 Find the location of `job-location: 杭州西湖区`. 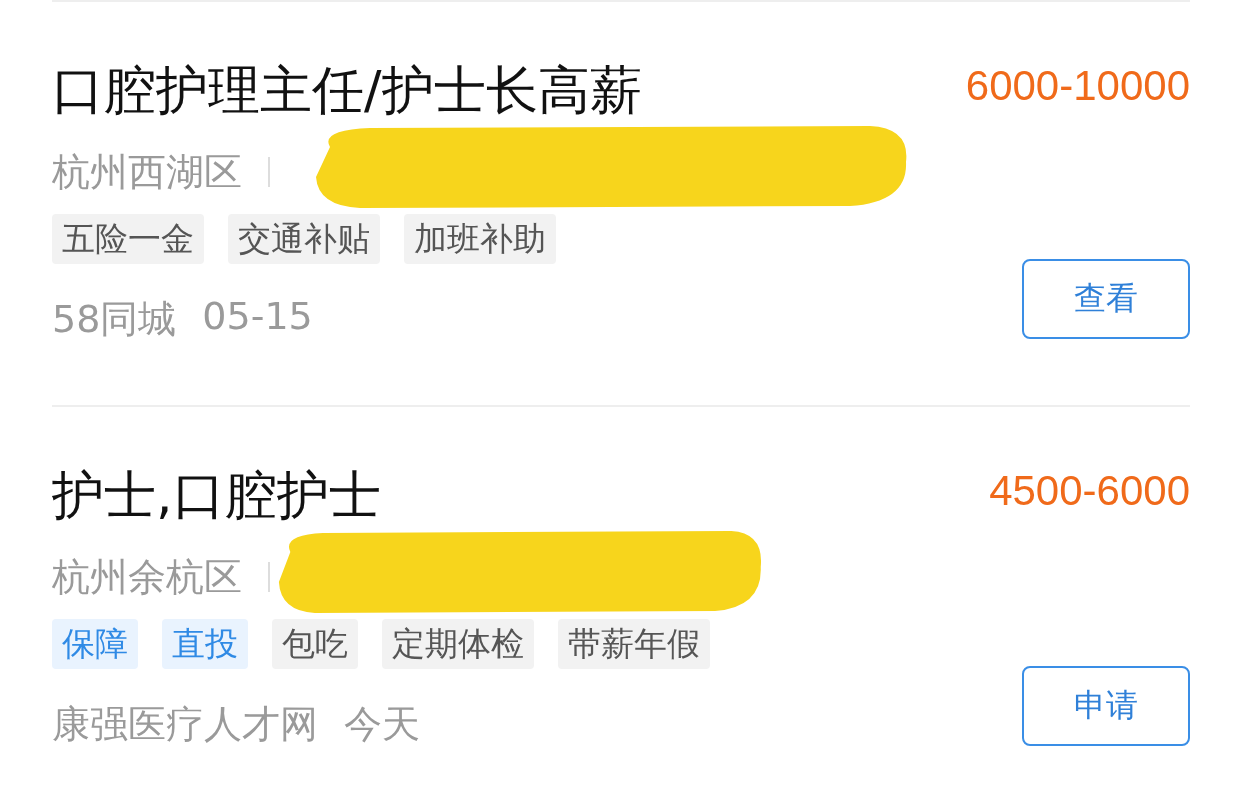

job-location: 杭州西湖区 is located at coordinates (147, 172).